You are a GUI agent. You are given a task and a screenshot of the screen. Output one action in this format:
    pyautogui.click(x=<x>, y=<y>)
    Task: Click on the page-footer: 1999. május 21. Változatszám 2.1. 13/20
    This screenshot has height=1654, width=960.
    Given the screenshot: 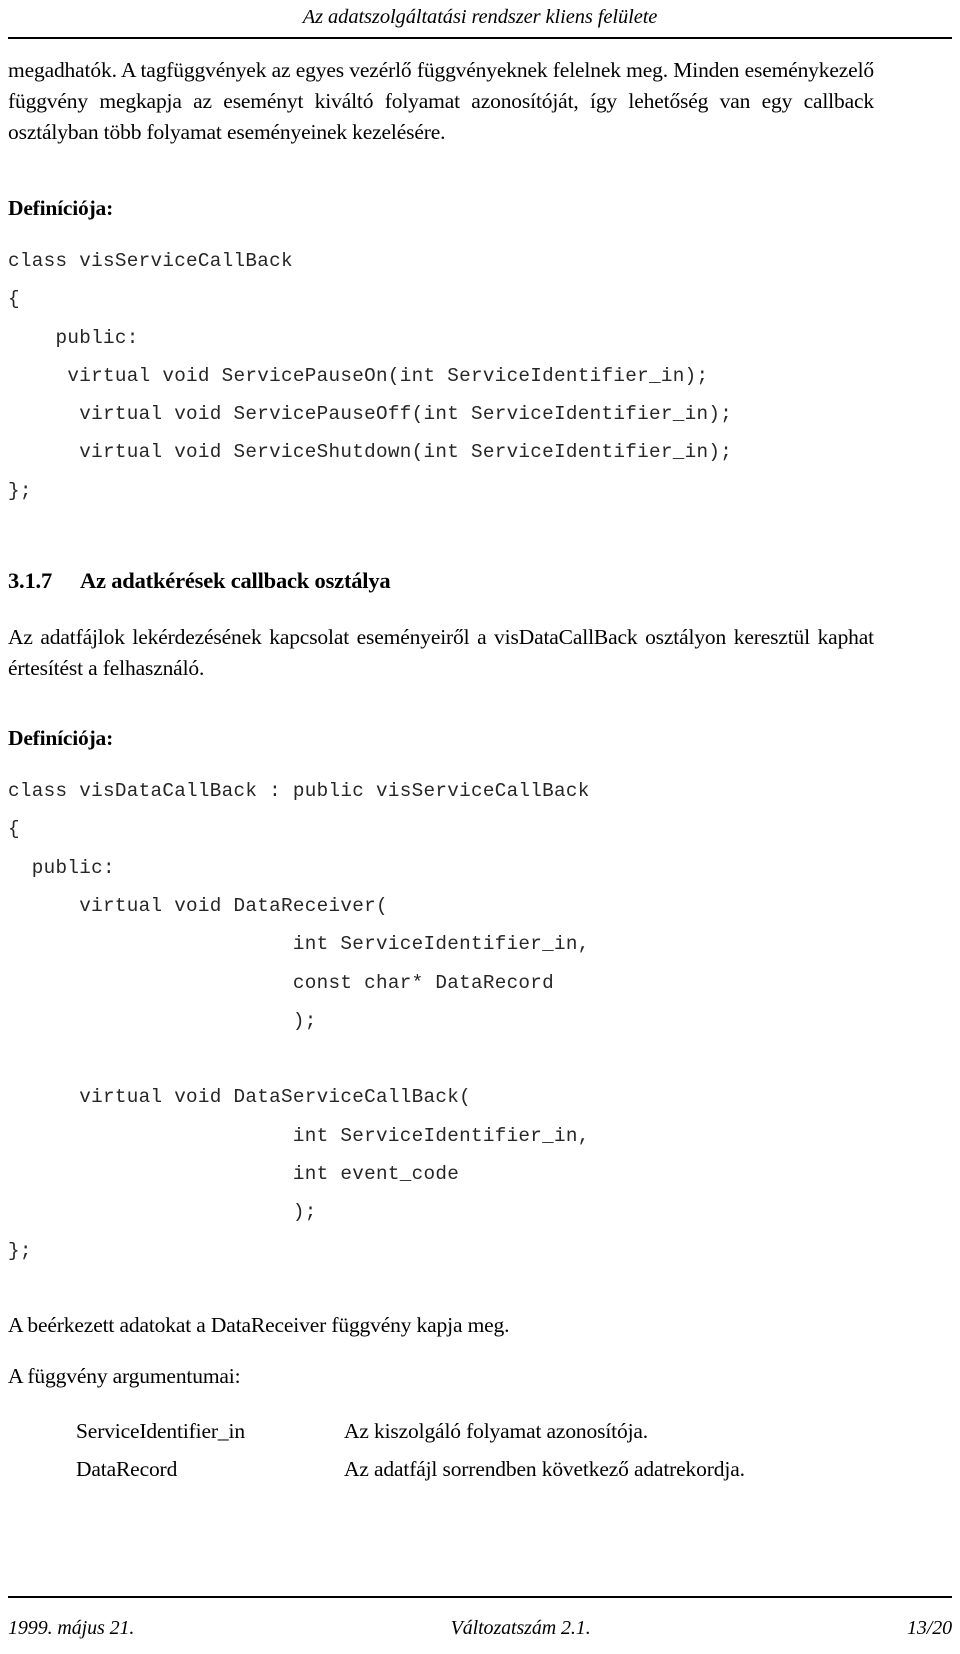 What is the action you would take?
    pyautogui.click(x=480, y=1628)
    